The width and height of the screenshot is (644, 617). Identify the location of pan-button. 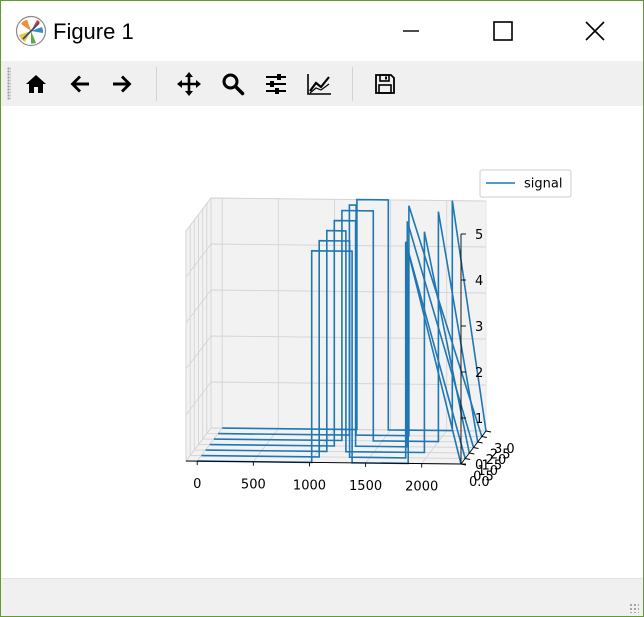
(189, 84).